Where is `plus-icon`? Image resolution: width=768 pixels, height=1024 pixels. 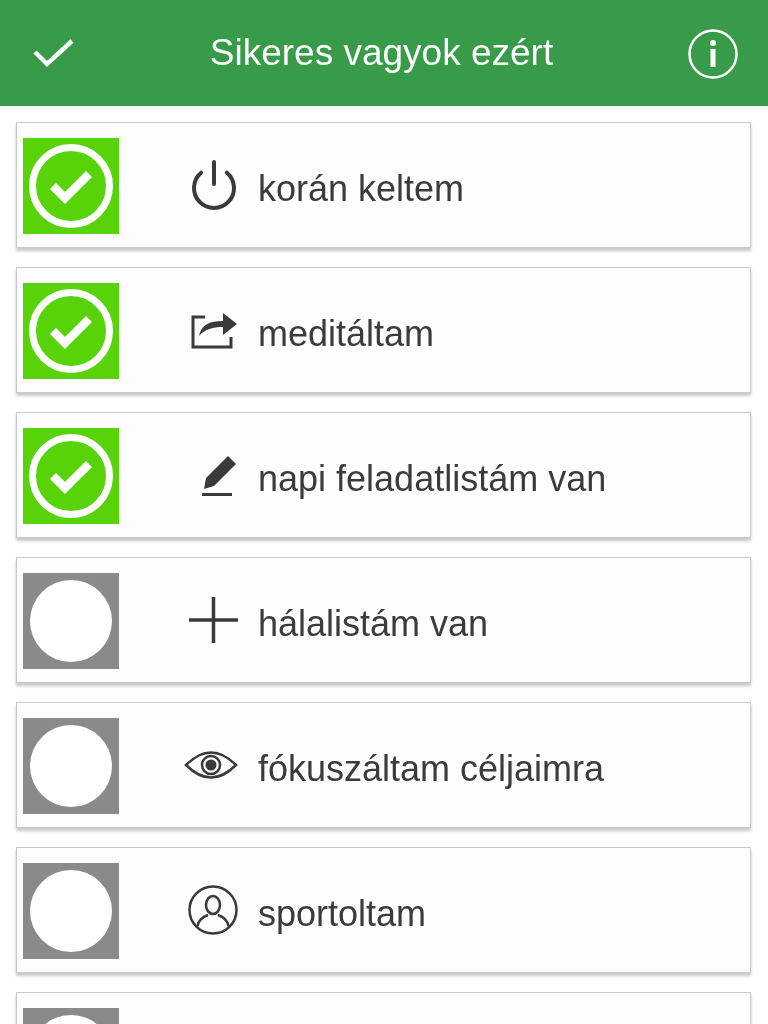 plus-icon is located at coordinates (213, 620).